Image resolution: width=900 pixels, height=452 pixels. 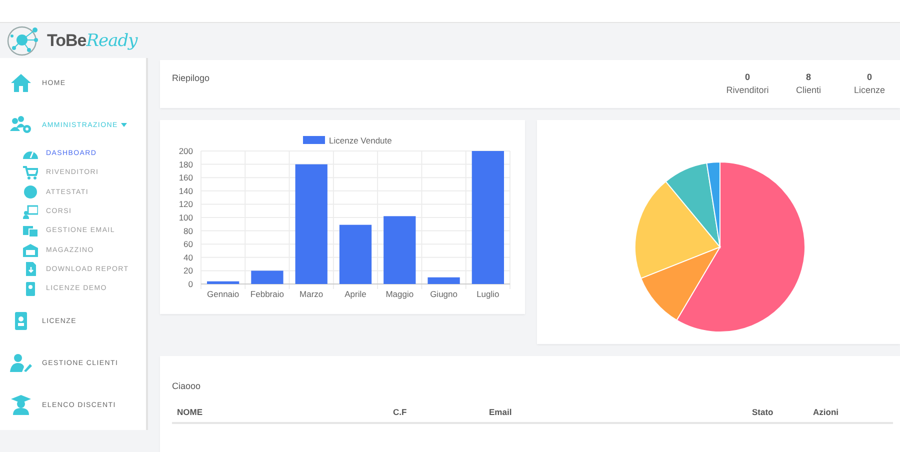 I want to click on caret-down-icon, so click(x=123, y=125).